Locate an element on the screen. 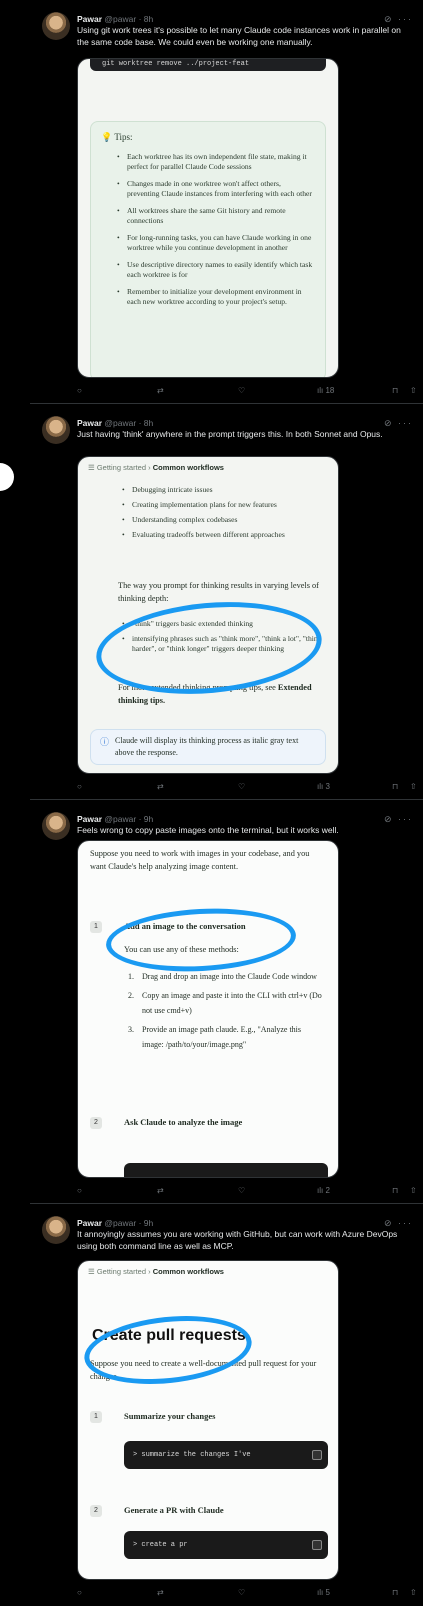 Image resolution: width=423 pixels, height=1606 pixels. breadcrumb: ☰ Getting started › Common workflows is located at coordinates (156, 1271).